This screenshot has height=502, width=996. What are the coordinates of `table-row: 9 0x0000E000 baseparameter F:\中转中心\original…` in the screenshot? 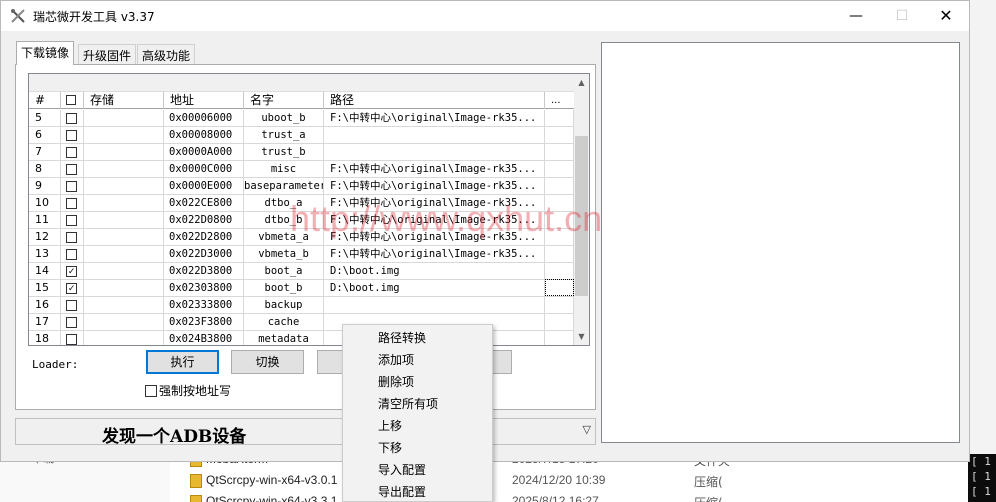 It's located at (301, 186).